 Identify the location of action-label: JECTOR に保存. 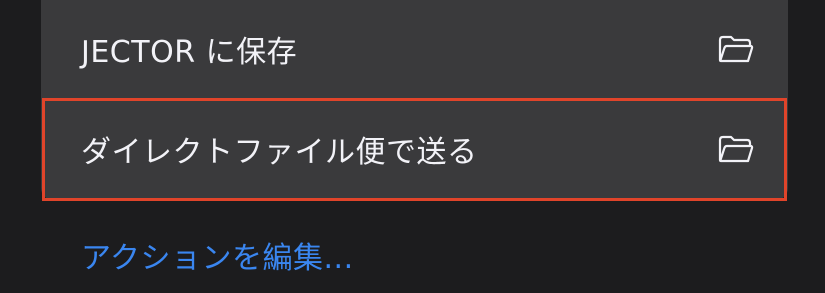
(189, 52).